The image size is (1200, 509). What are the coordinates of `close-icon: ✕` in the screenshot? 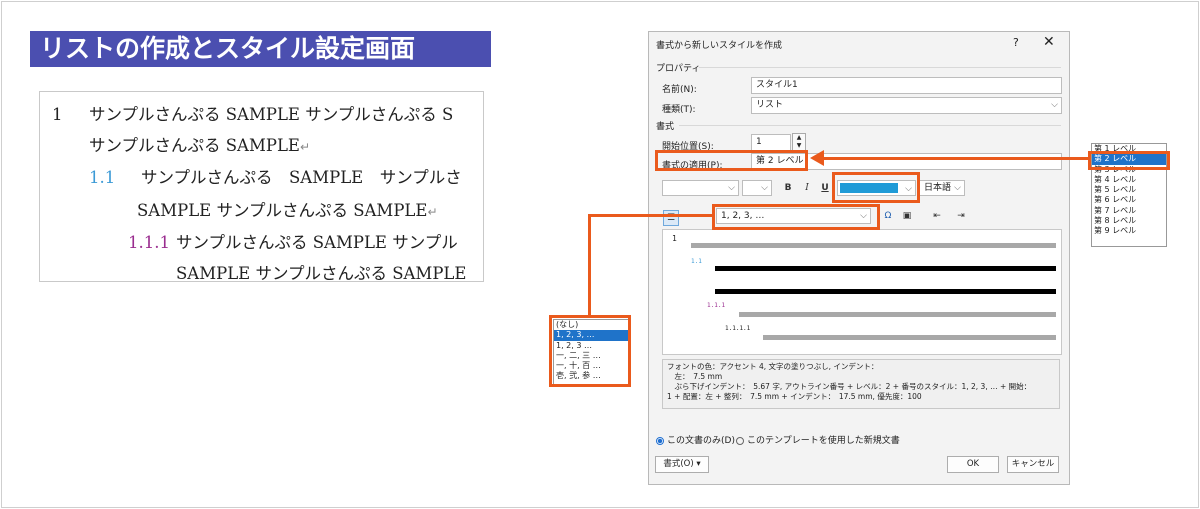 It's located at (1049, 42).